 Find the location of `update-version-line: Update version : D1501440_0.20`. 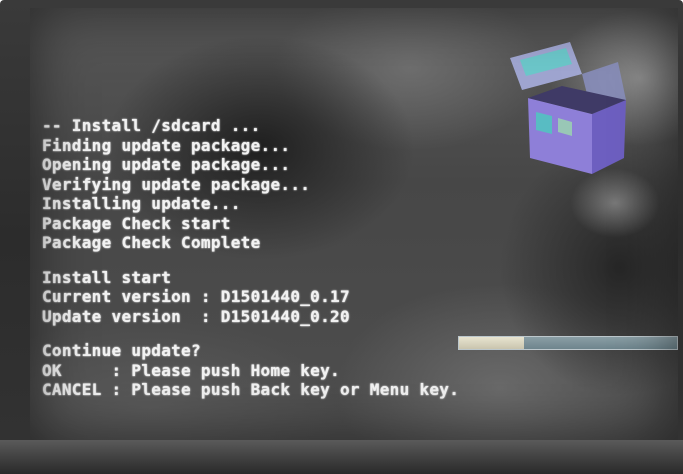

update-version-line: Update version : D1501440_0.20 is located at coordinates (196, 316).